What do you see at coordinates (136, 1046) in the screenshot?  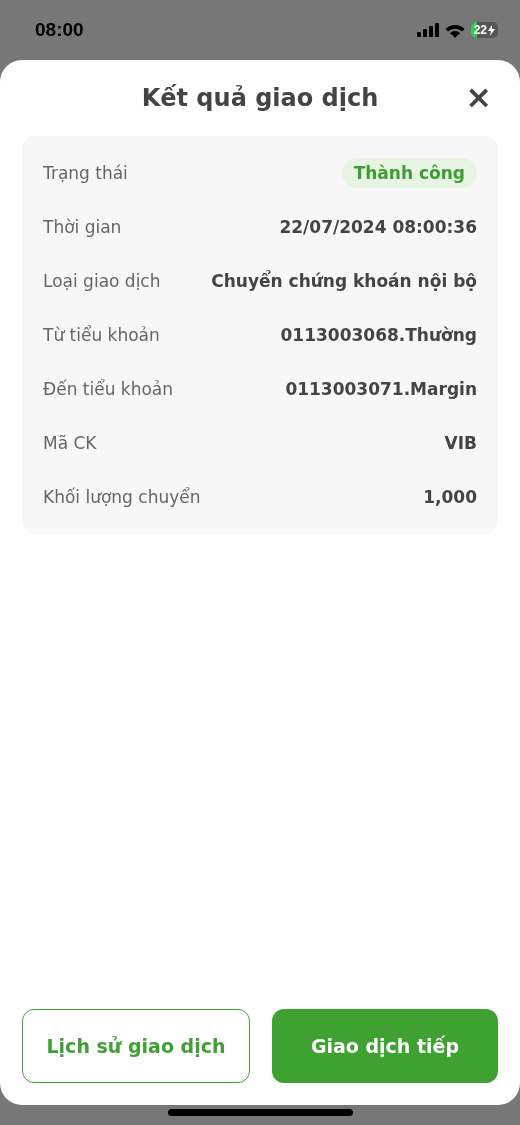 I see `history-button: Lịch sử giao dịch` at bounding box center [136, 1046].